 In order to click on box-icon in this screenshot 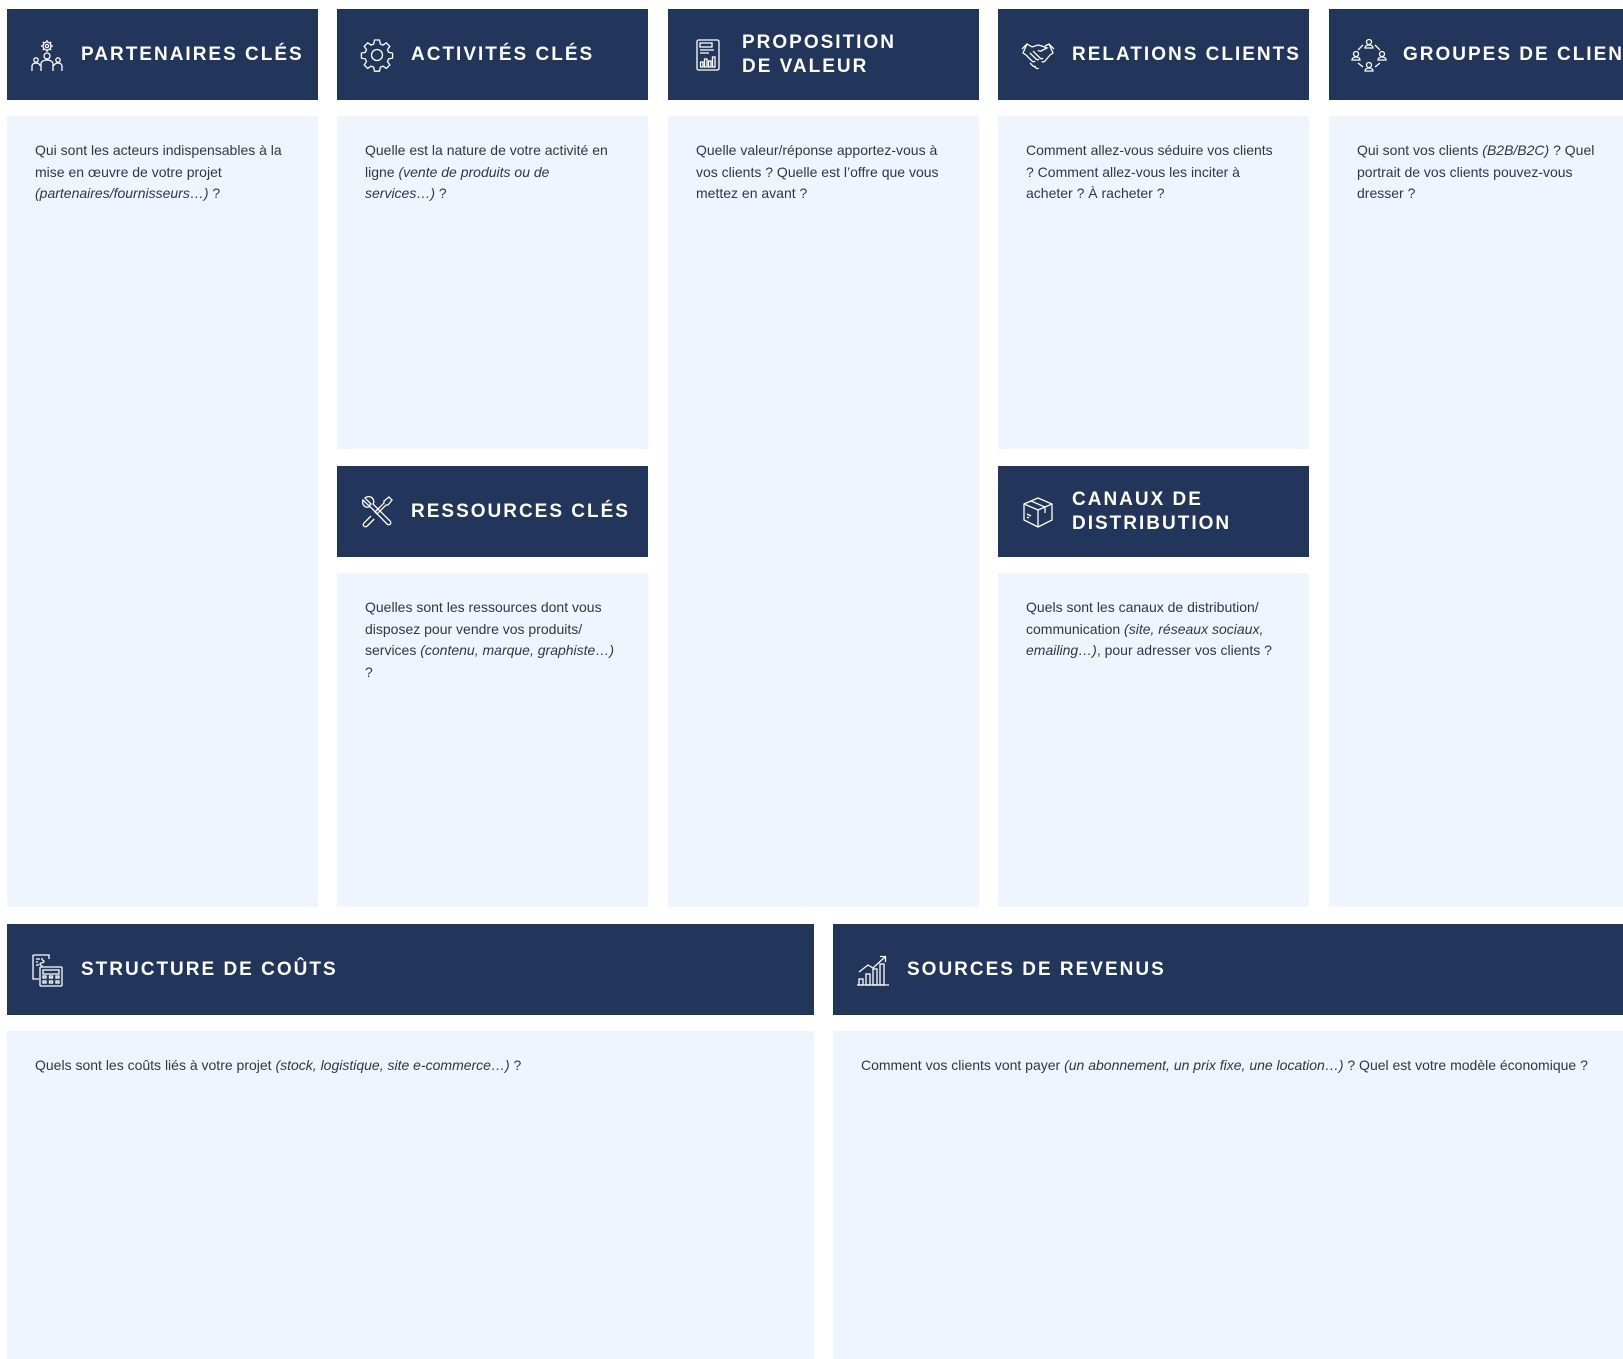, I will do `click(1038, 512)`.